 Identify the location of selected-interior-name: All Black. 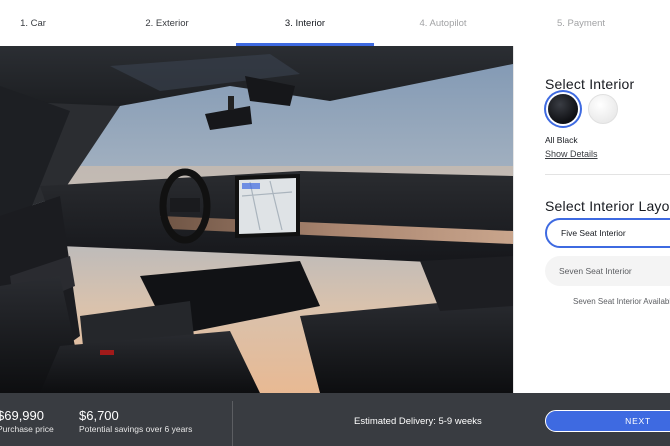
(561, 140).